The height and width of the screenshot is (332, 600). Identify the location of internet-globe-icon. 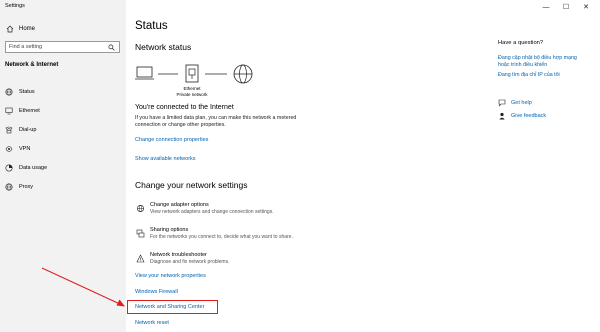
(243, 74).